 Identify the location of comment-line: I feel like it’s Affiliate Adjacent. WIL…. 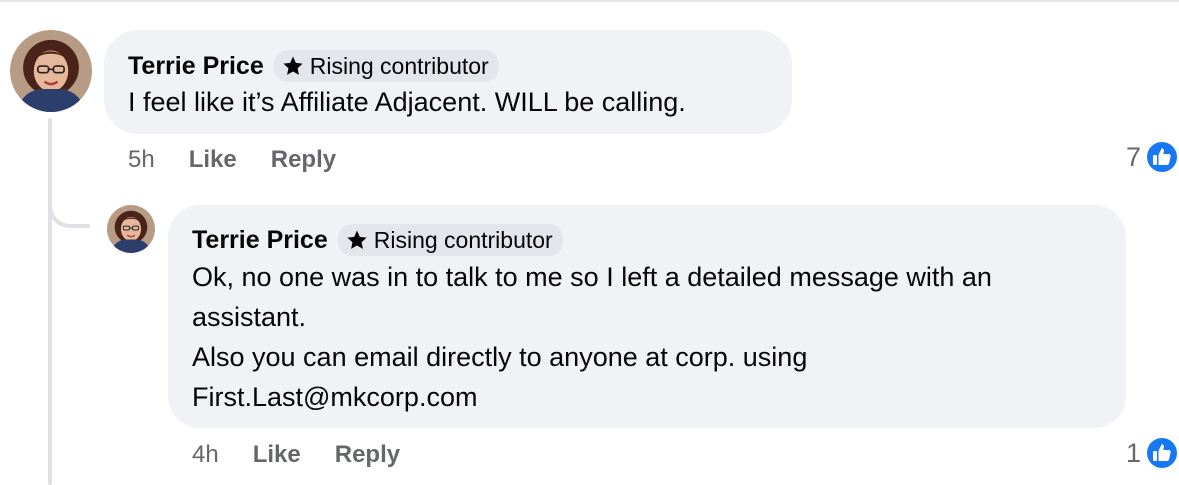
(407, 102).